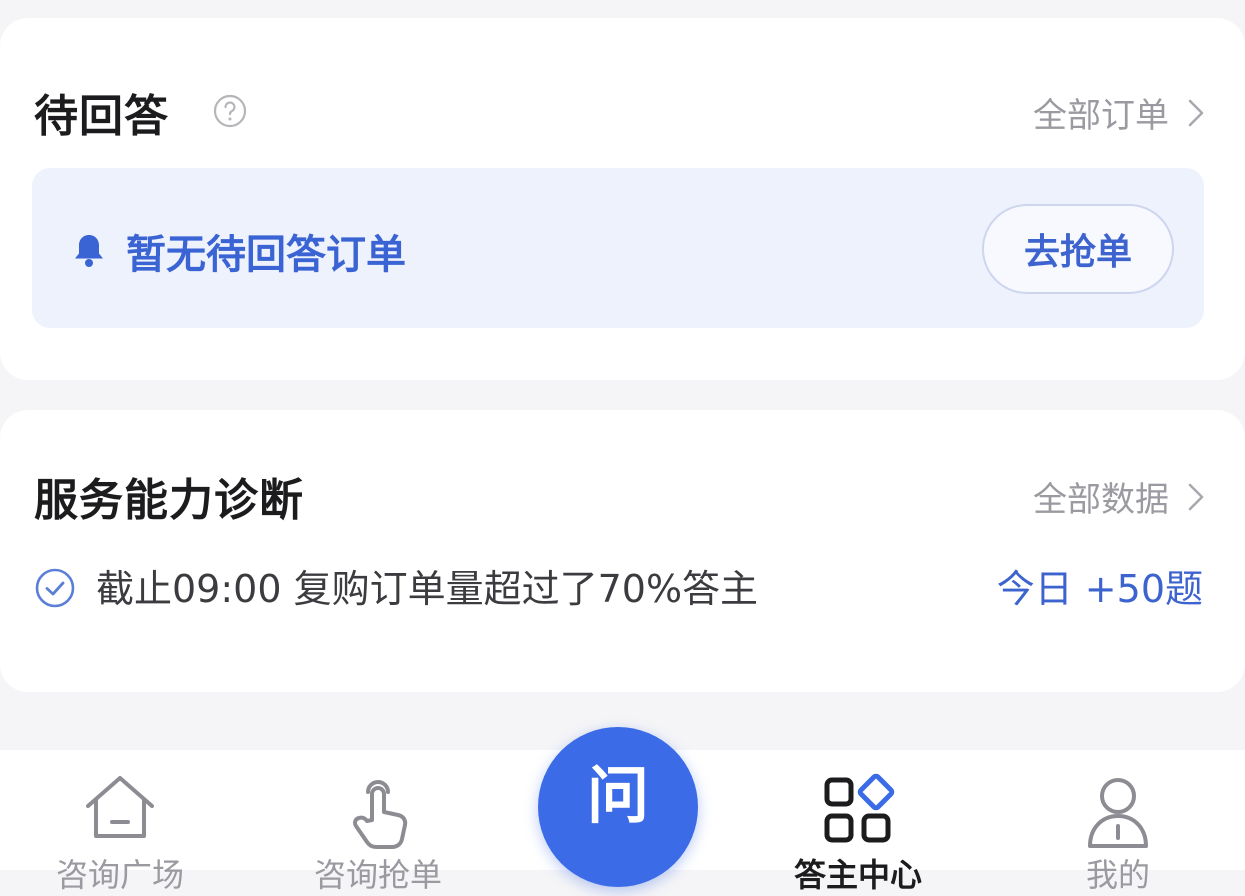  I want to click on home-icon, so click(120, 807).